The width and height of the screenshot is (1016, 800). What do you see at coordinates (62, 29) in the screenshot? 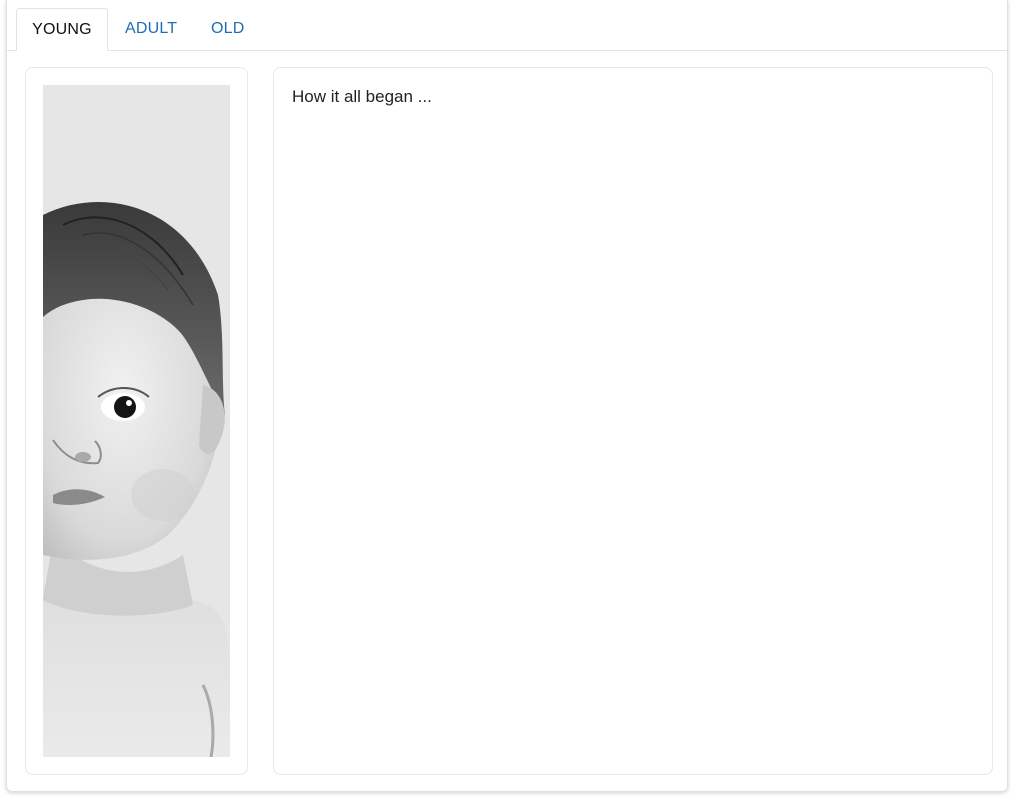
I see `tab-young: YOUNG` at bounding box center [62, 29].